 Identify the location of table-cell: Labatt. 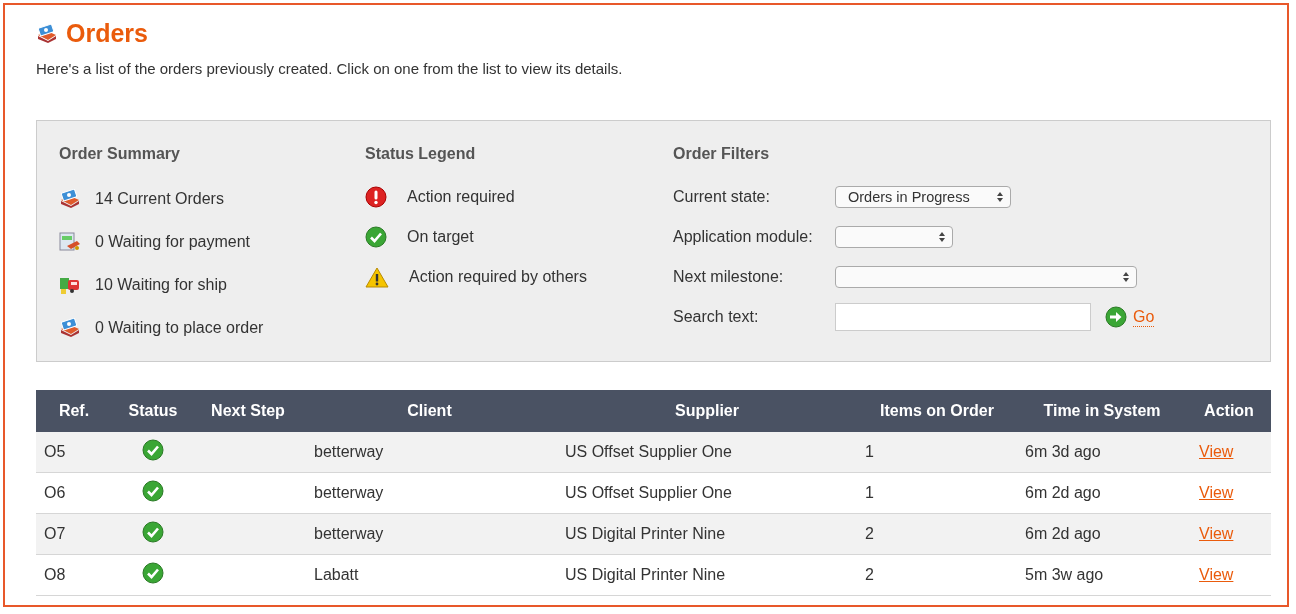
(429, 575).